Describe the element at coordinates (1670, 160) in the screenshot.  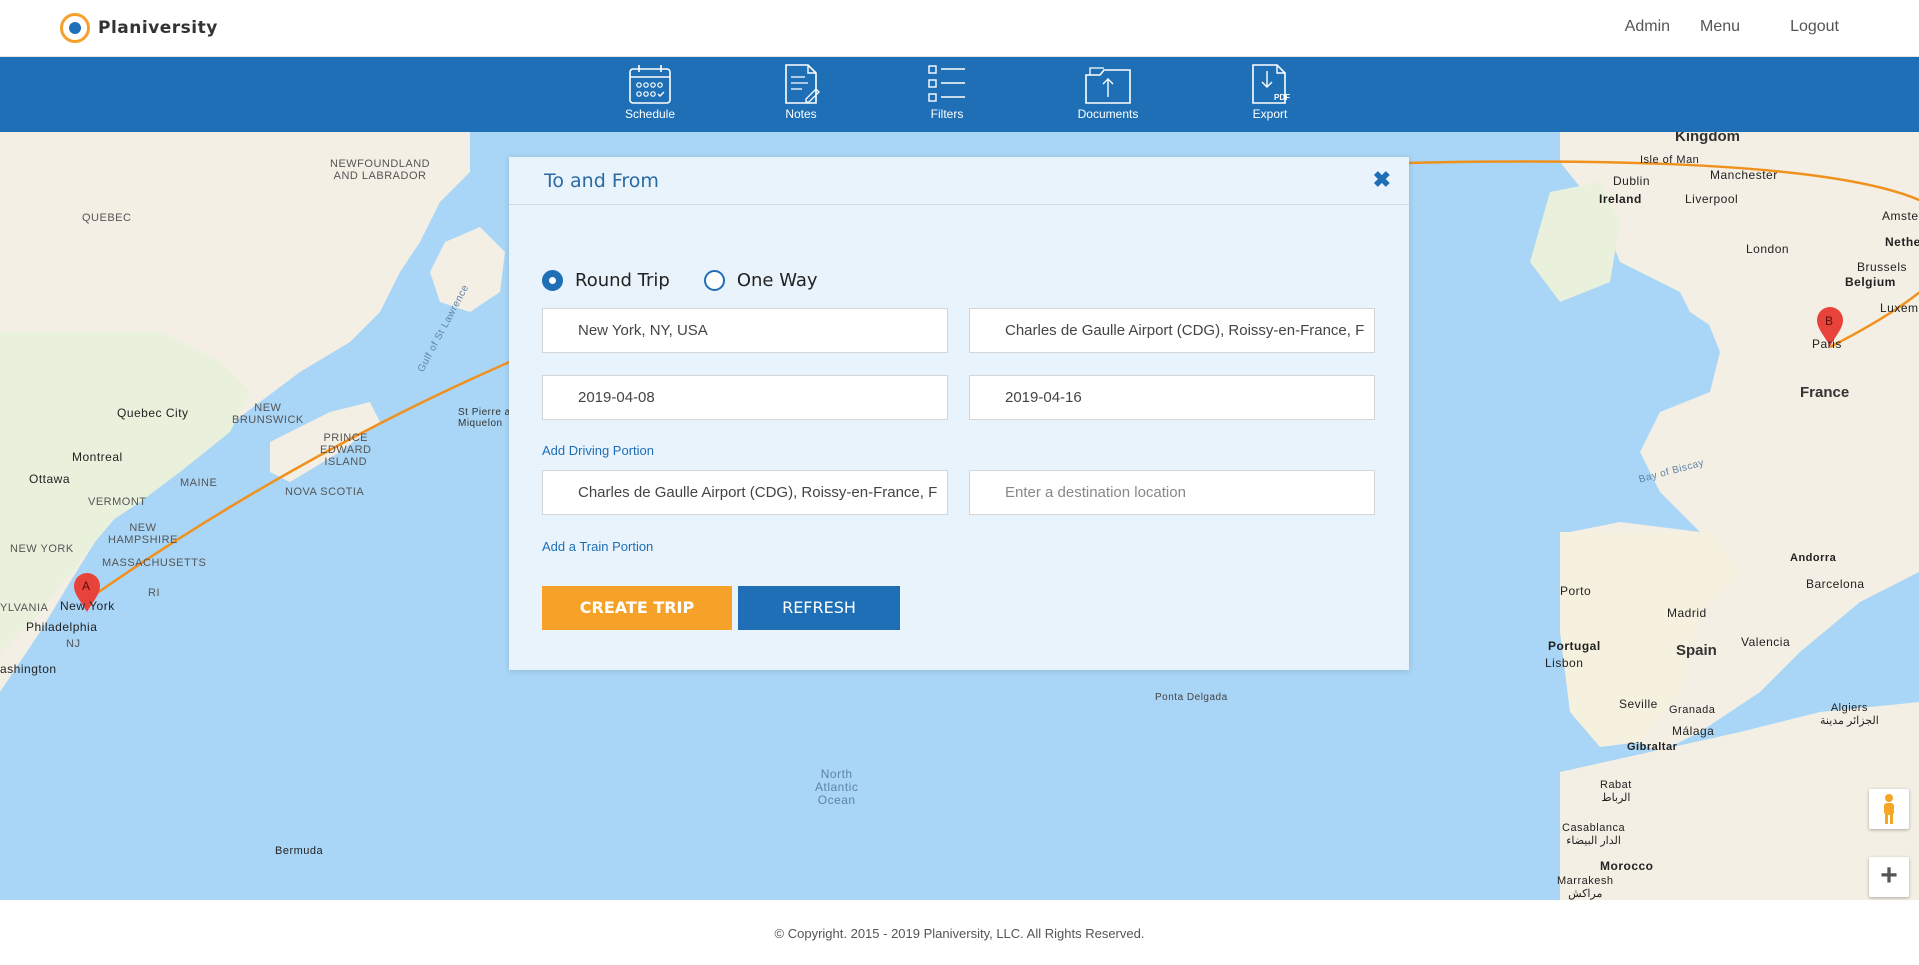
I see `map-label-isle-of-man: Isle of Man` at that location.